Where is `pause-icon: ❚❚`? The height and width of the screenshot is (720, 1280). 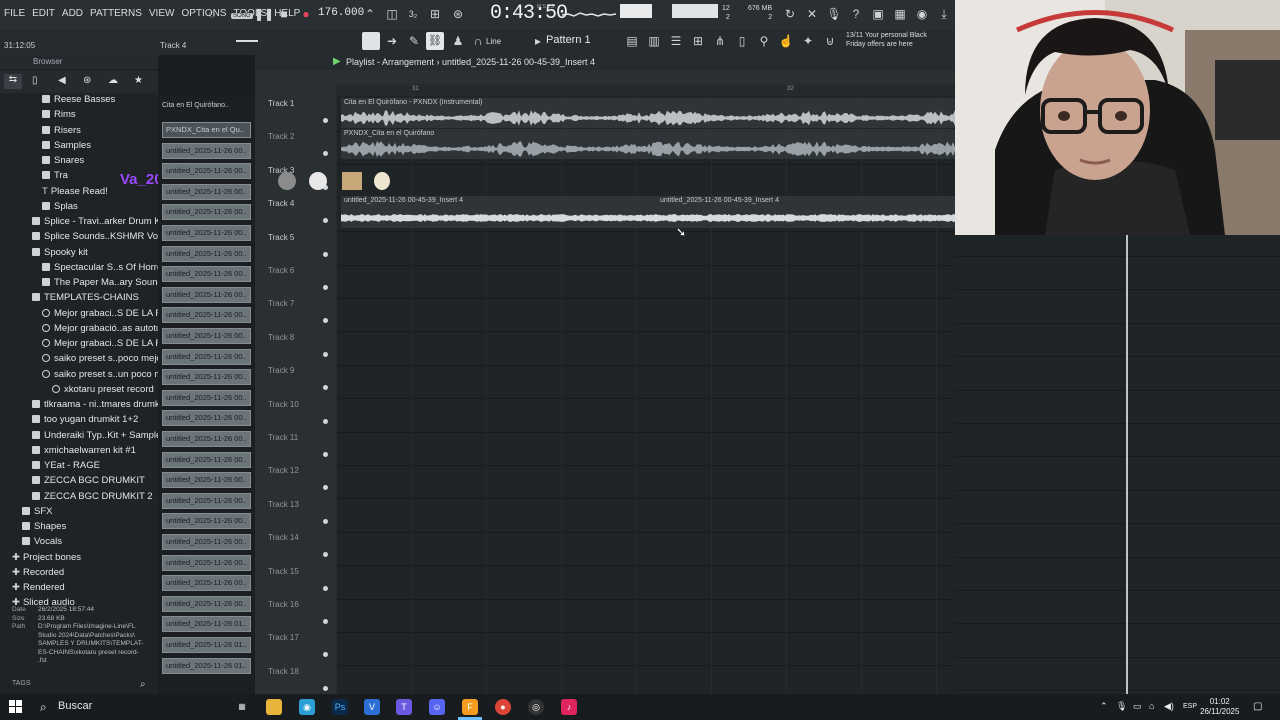 pause-icon: ❚❚ is located at coordinates (264, 14).